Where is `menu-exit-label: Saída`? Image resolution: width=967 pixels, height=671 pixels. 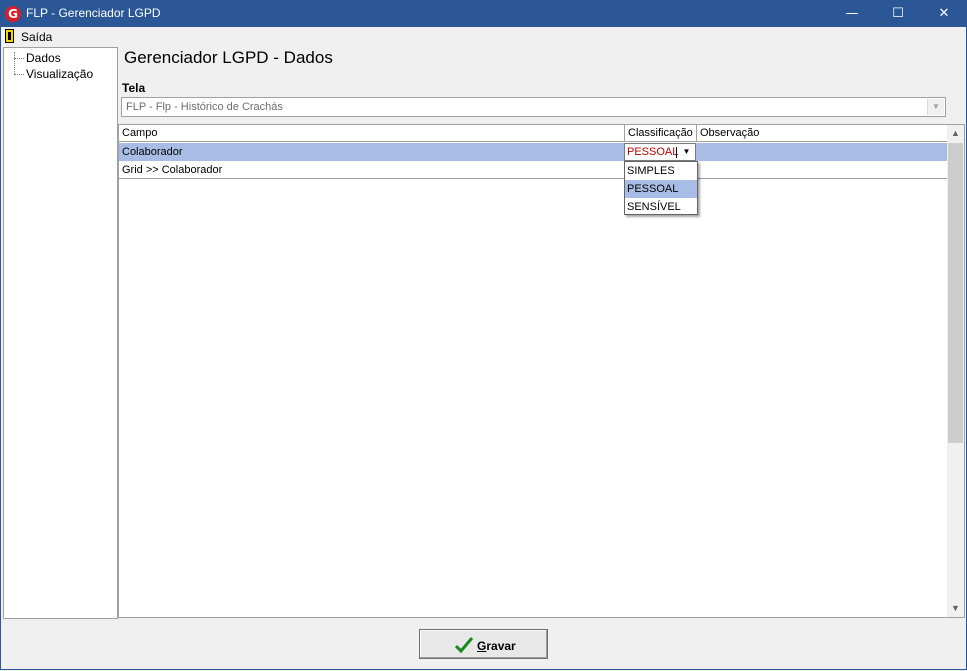 menu-exit-label: Saída is located at coordinates (37, 37).